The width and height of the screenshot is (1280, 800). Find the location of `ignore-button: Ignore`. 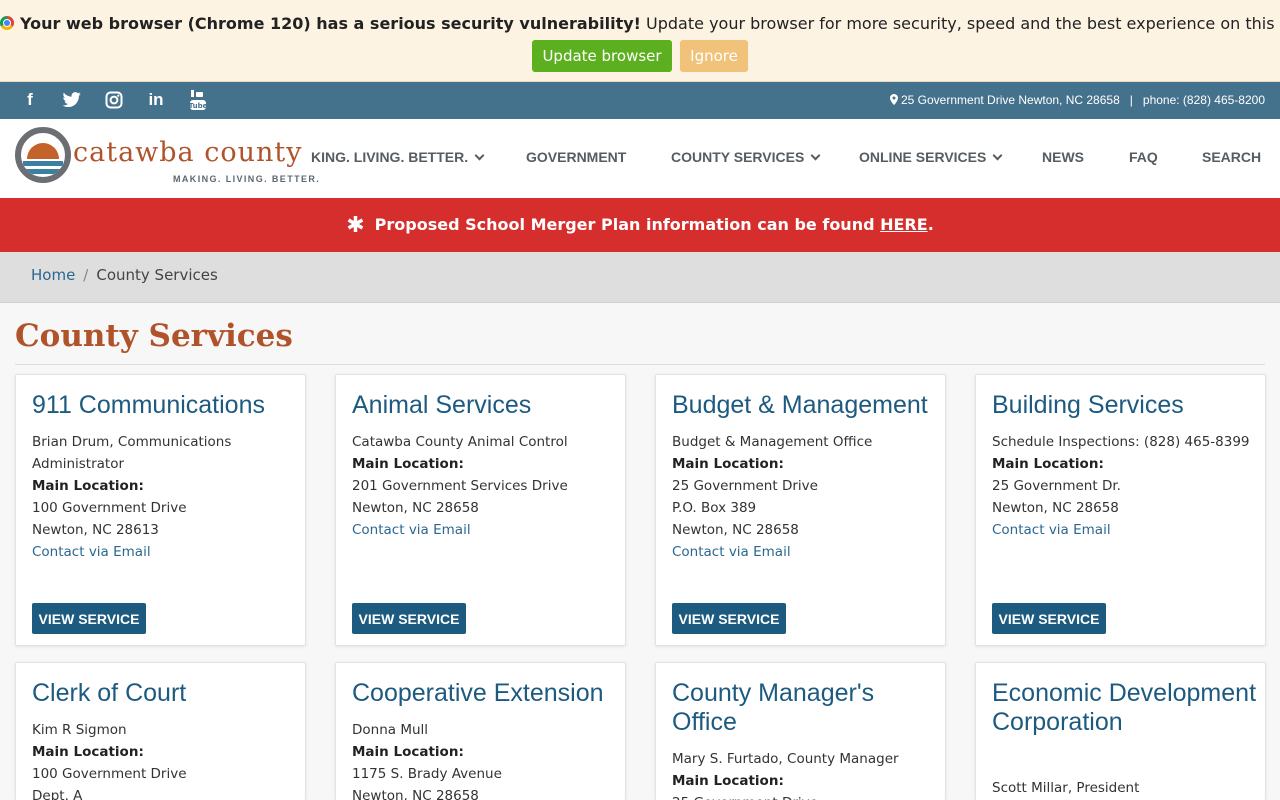

ignore-button: Ignore is located at coordinates (714, 56).